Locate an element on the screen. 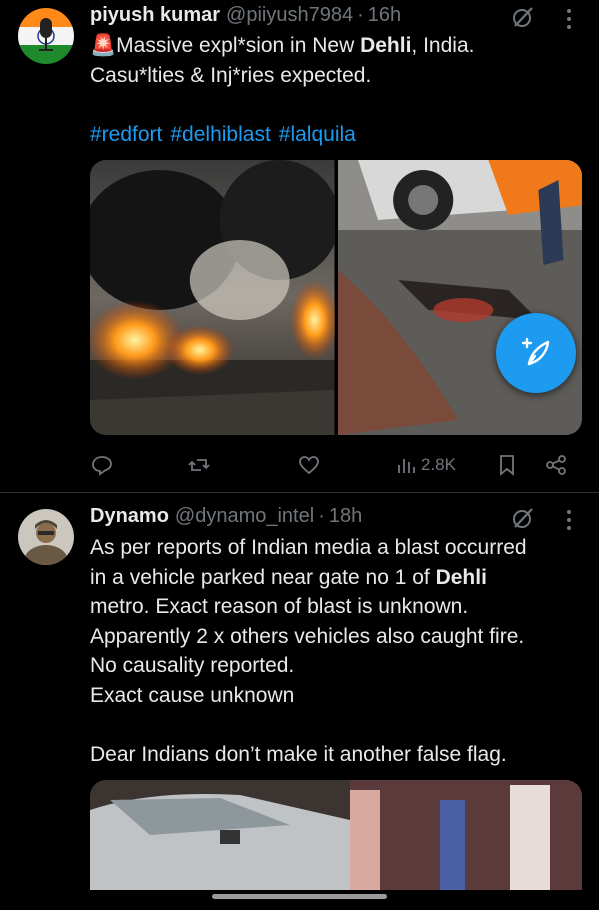  text-span: Exact cause unknown is located at coordinates (192, 695).